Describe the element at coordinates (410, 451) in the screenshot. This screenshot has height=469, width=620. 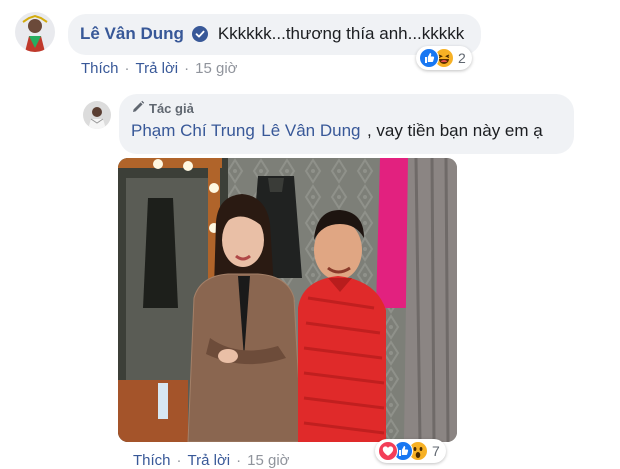
I see `reply-reactions: 7` at that location.